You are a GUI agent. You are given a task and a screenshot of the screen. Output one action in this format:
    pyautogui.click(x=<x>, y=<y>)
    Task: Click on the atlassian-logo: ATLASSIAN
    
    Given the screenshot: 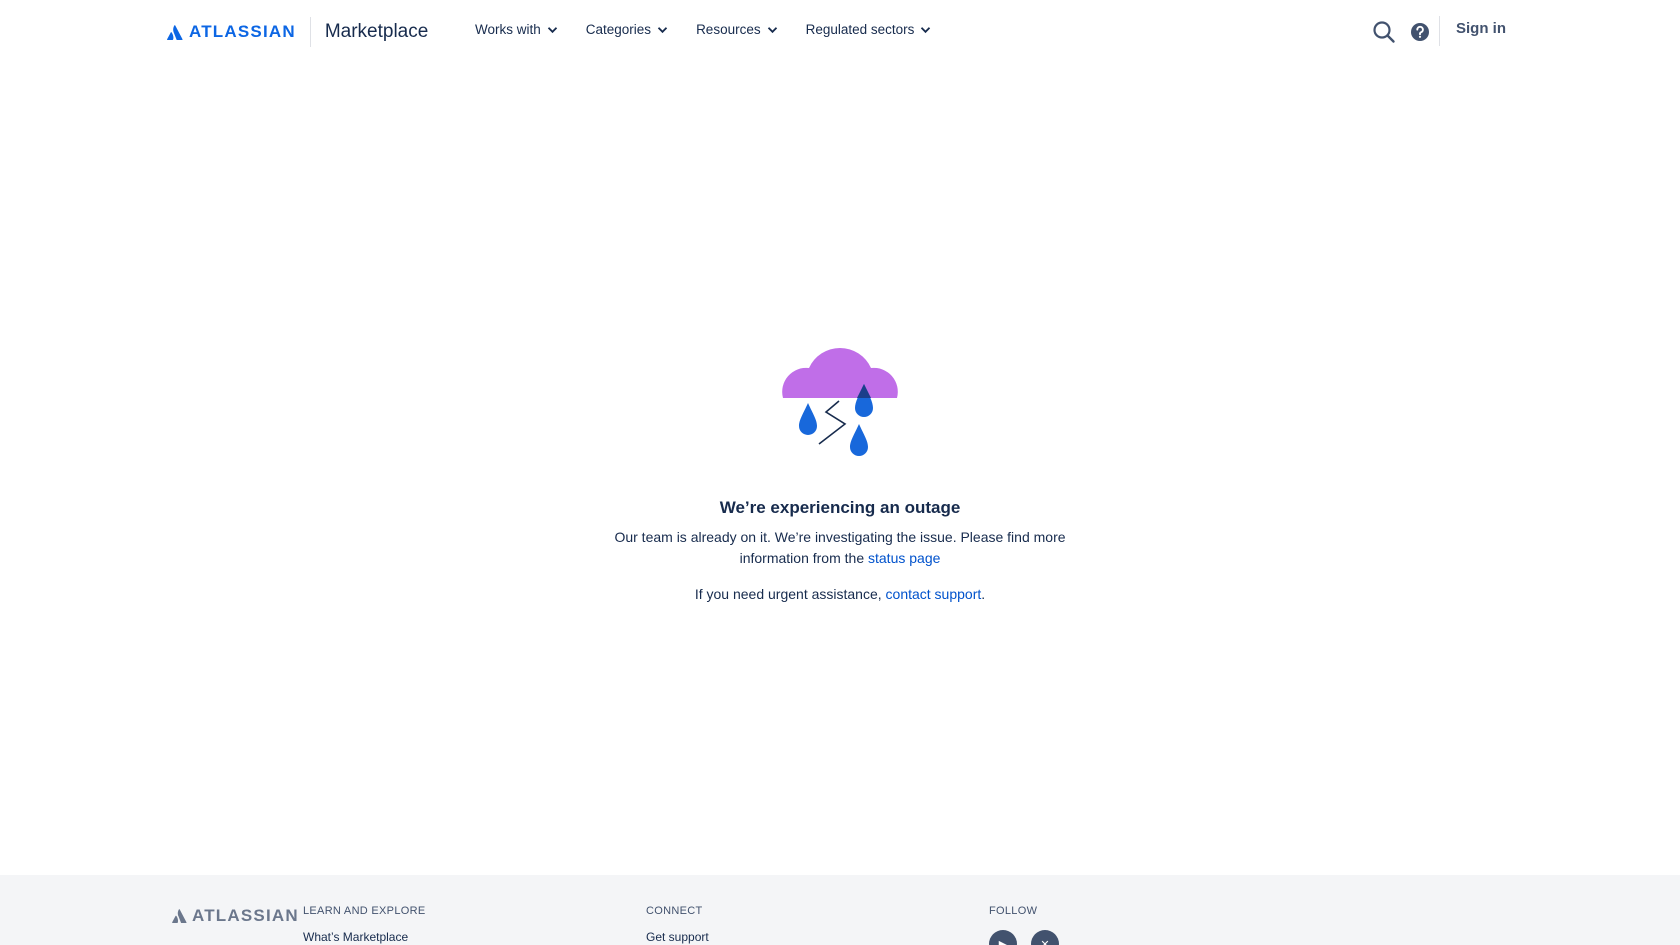 What is the action you would take?
    pyautogui.click(x=231, y=32)
    